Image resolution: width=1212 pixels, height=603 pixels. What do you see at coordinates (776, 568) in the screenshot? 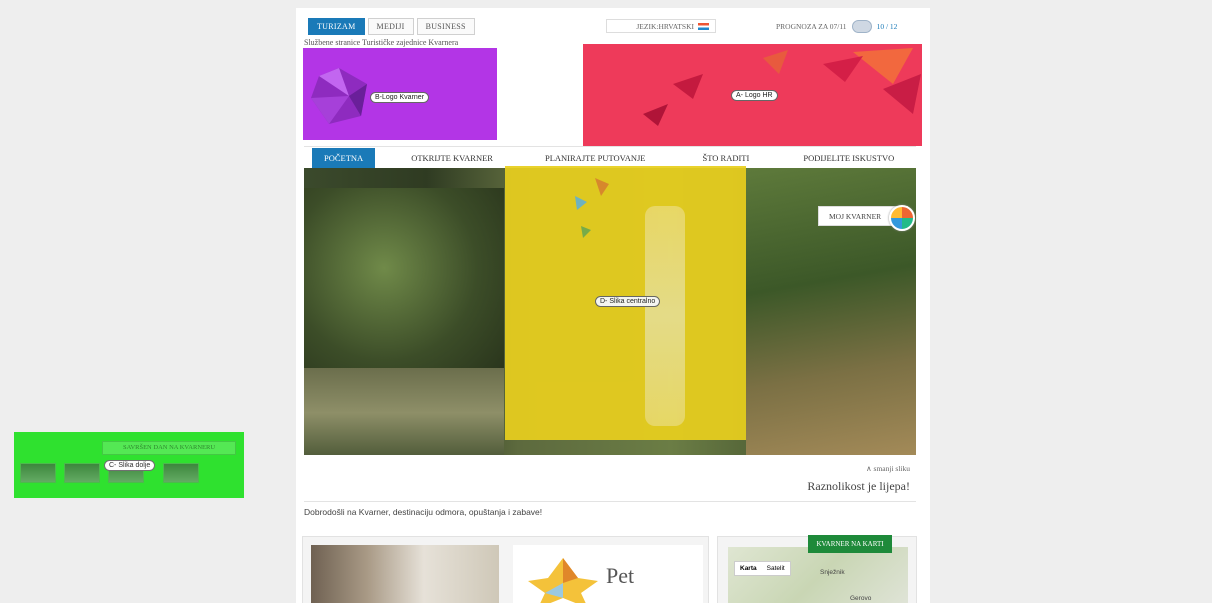
I see `map-tab-satelit: Satelit` at bounding box center [776, 568].